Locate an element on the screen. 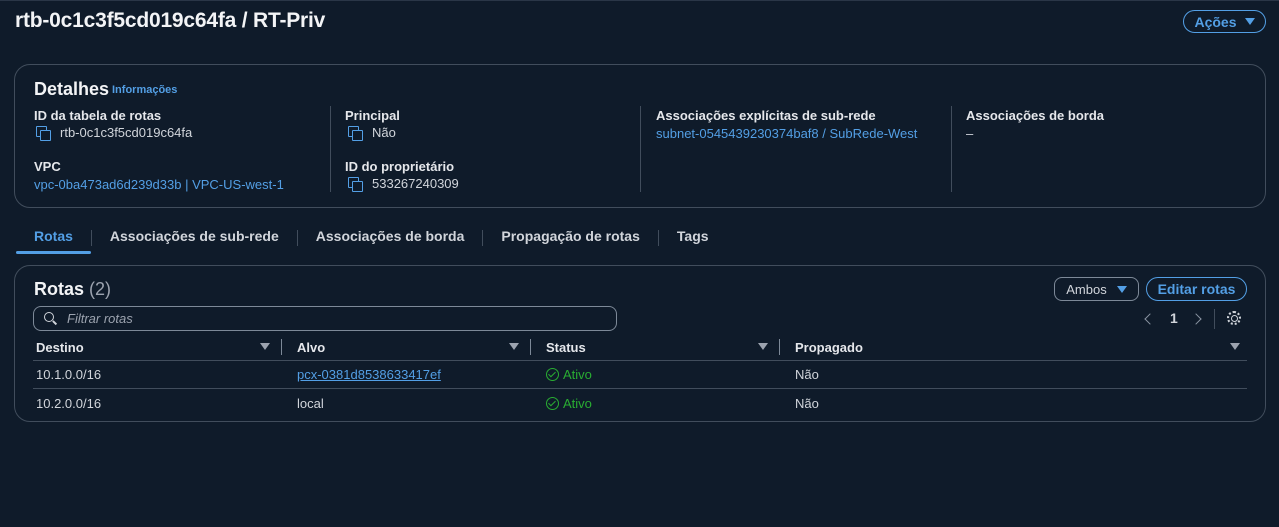  top-border is located at coordinates (639, 0).